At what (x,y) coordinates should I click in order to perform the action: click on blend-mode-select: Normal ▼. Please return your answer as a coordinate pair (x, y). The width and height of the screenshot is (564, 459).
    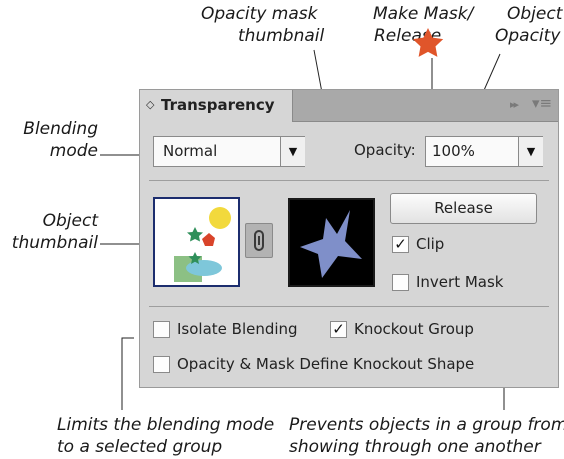
    Looking at the image, I should click on (229, 151).